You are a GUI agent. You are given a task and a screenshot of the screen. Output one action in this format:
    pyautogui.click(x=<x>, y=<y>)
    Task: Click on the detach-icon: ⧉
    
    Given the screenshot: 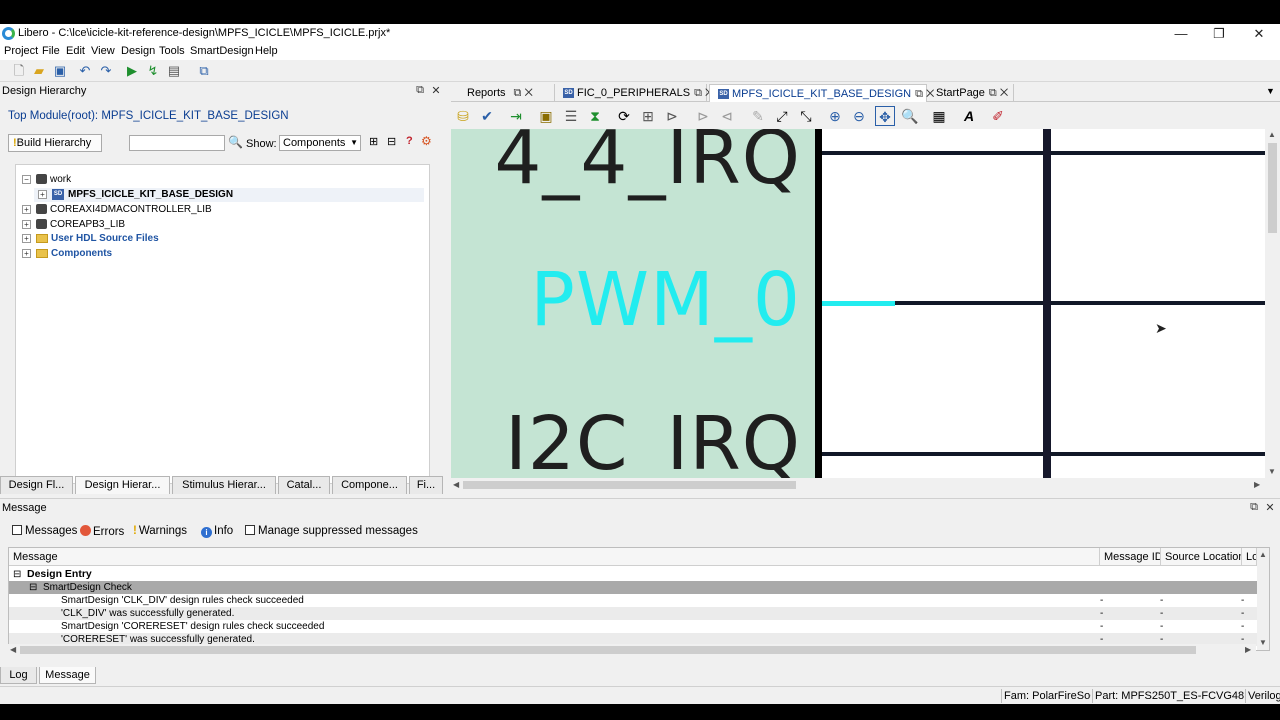 What is the action you would take?
    pyautogui.click(x=204, y=71)
    